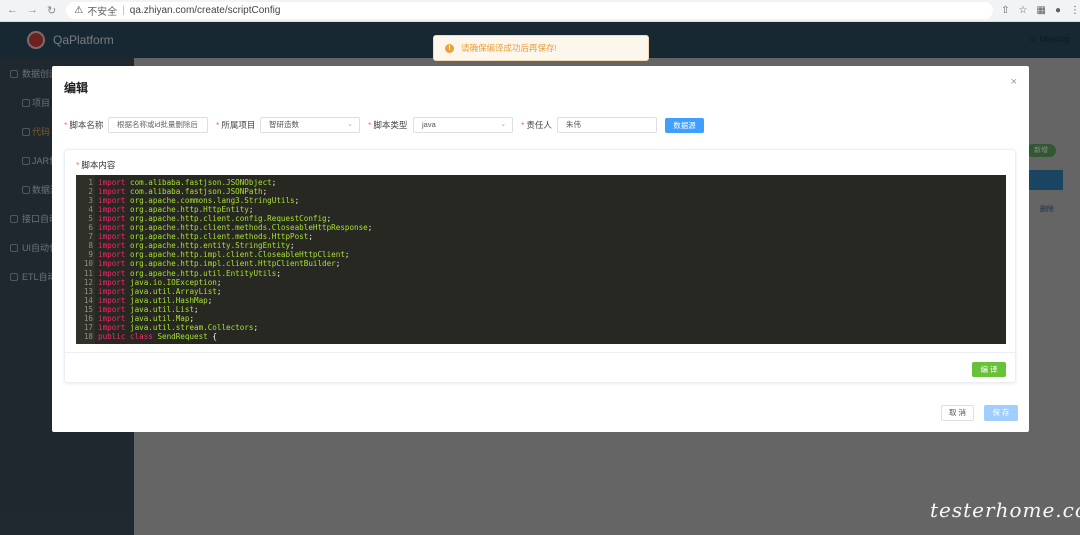 This screenshot has height=535, width=1080. I want to click on line-number: 9, so click(90, 255).